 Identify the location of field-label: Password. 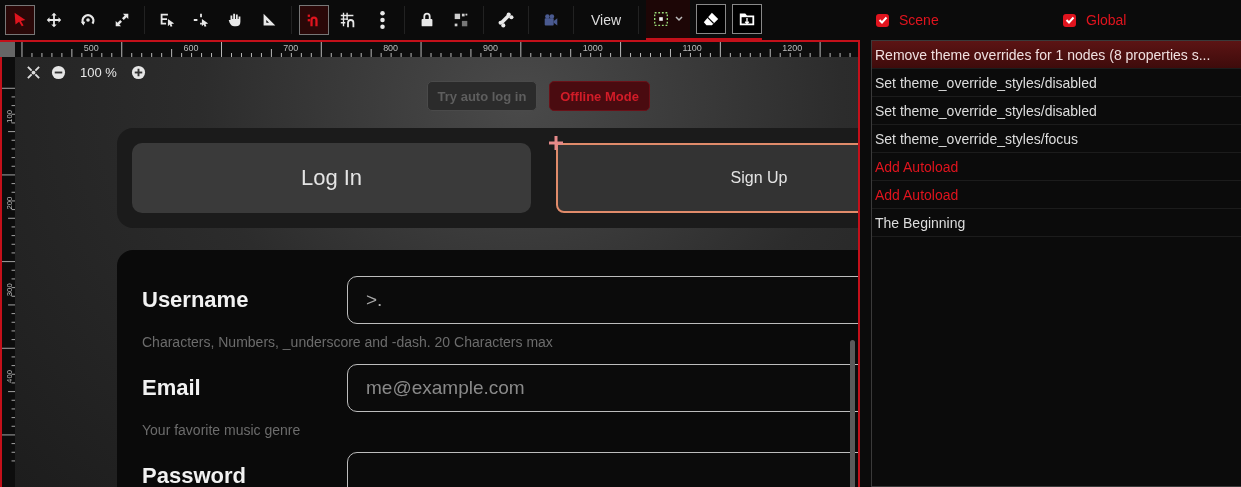
(194, 475).